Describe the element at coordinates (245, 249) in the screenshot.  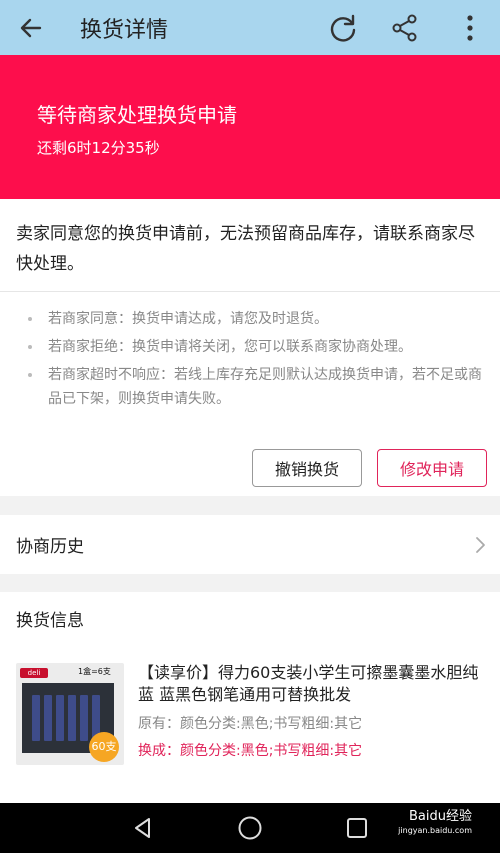
I see `notice-message: 卖家同意您的换货申请前，无法预留商品库存，请联系商家尽快处理。` at that location.